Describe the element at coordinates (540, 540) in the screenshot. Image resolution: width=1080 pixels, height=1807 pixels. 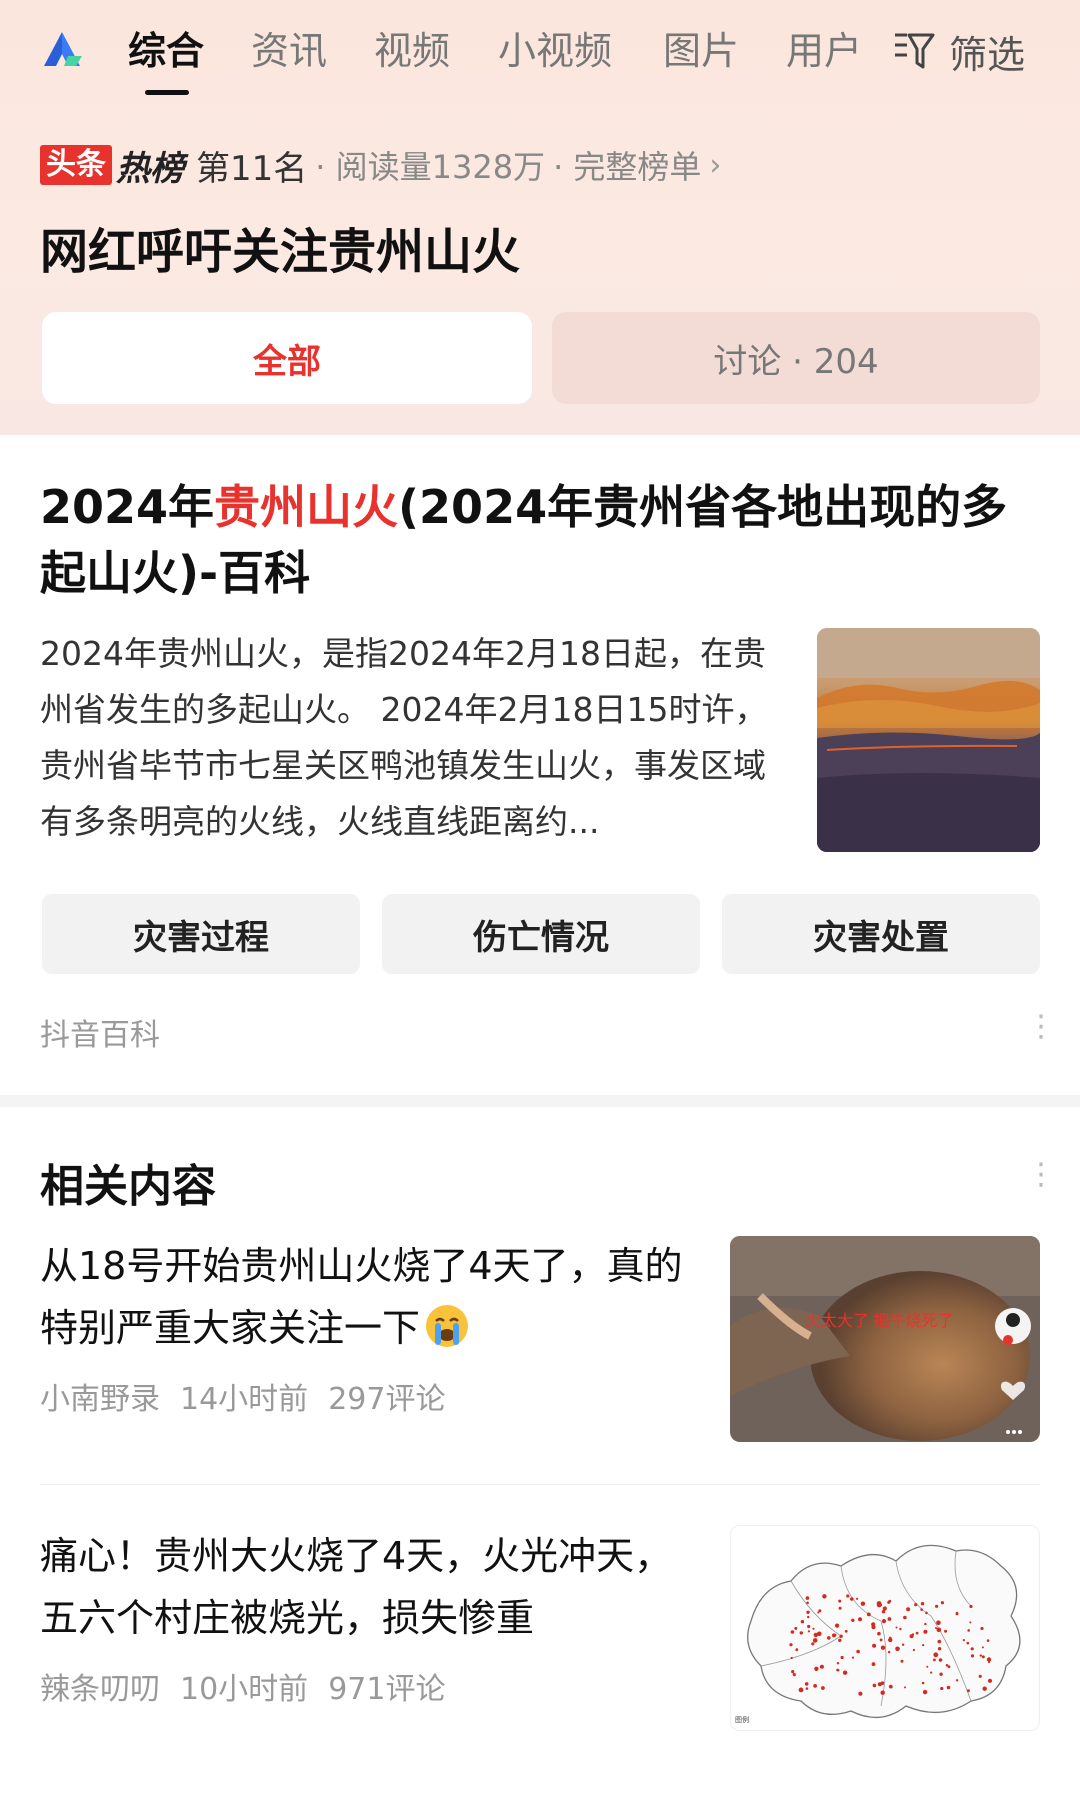
I see `baike-title: 2024年贵州山火(2024年贵州省各地出现的多起山火)-百科` at that location.